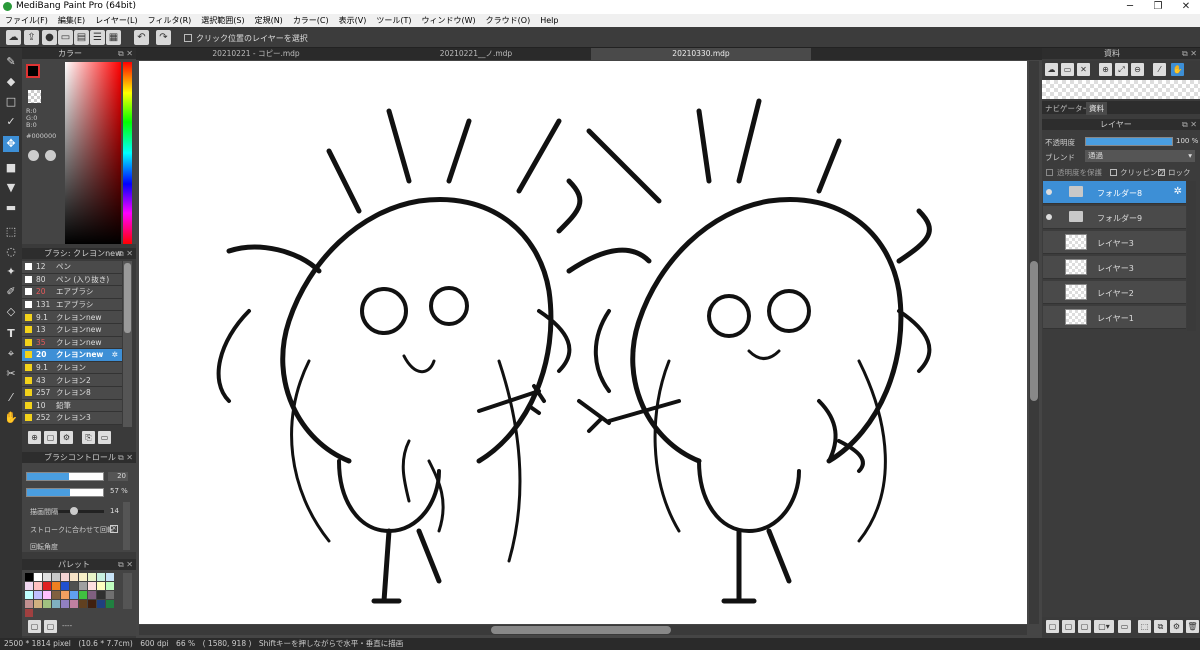 The height and width of the screenshot is (650, 1200). What do you see at coordinates (104, 437) in the screenshot?
I see `brush-folder-icon: ▭` at bounding box center [104, 437].